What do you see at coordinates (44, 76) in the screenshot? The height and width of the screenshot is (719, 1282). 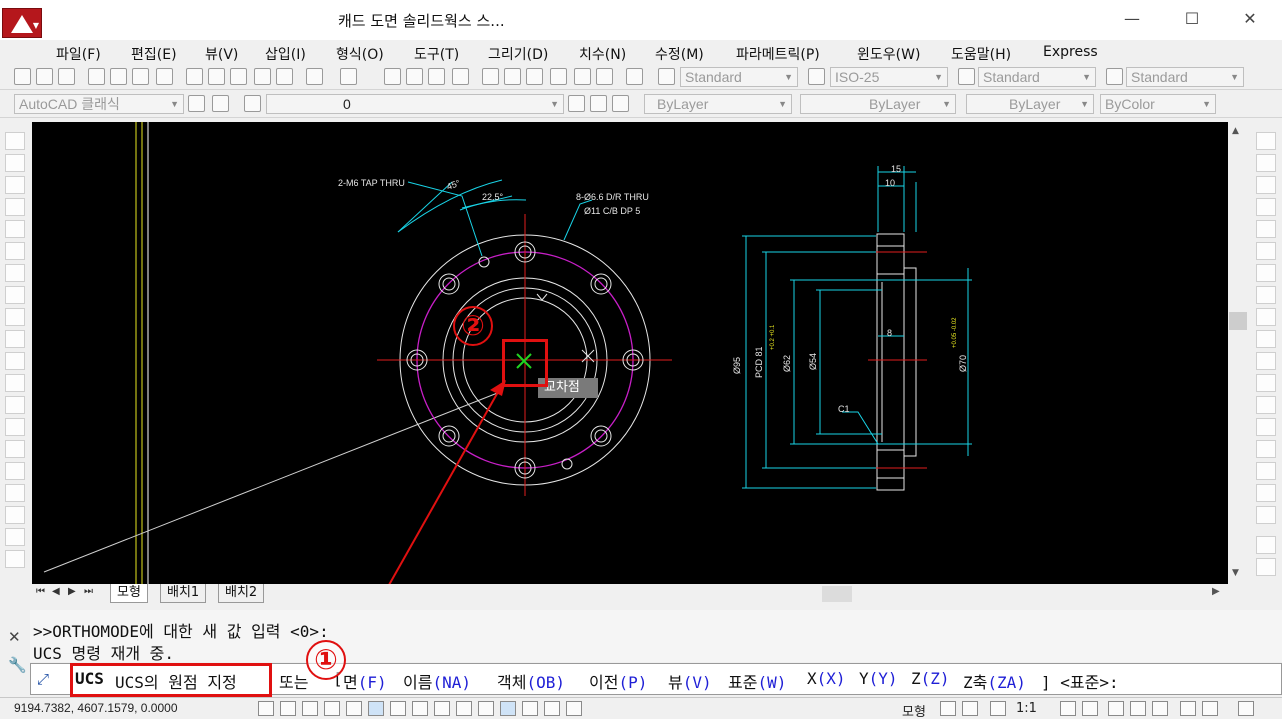 I see `open-icon` at bounding box center [44, 76].